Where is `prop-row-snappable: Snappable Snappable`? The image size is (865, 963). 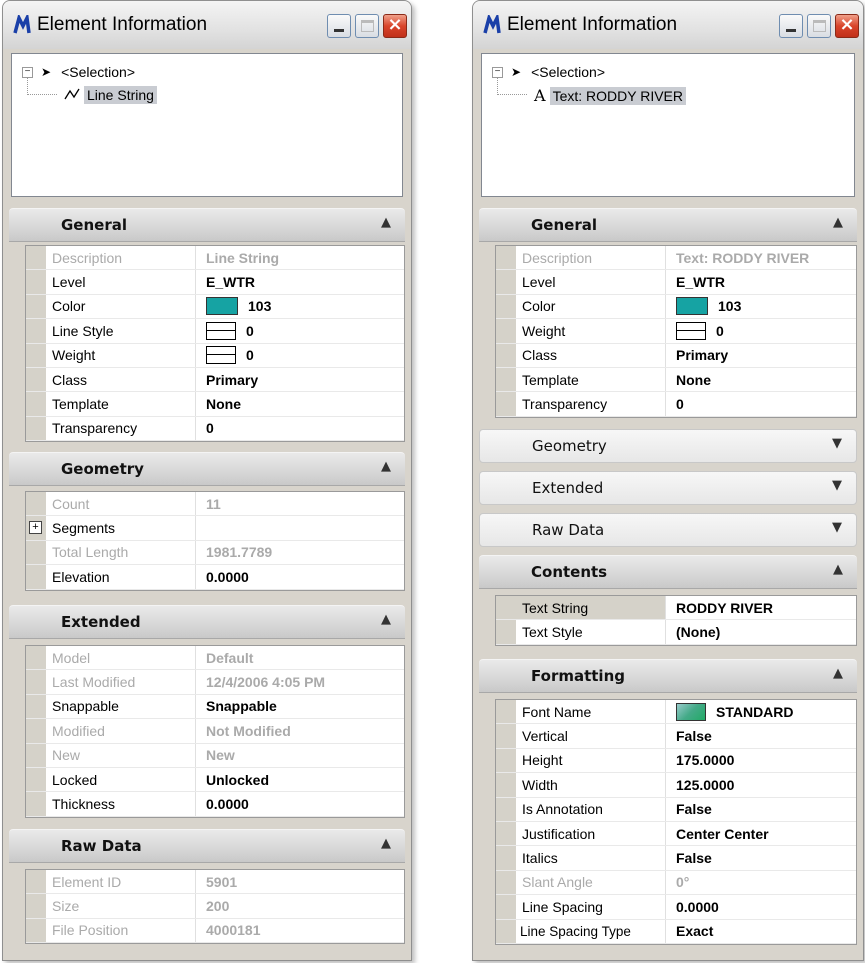
prop-row-snappable: Snappable Snappable is located at coordinates (215, 707).